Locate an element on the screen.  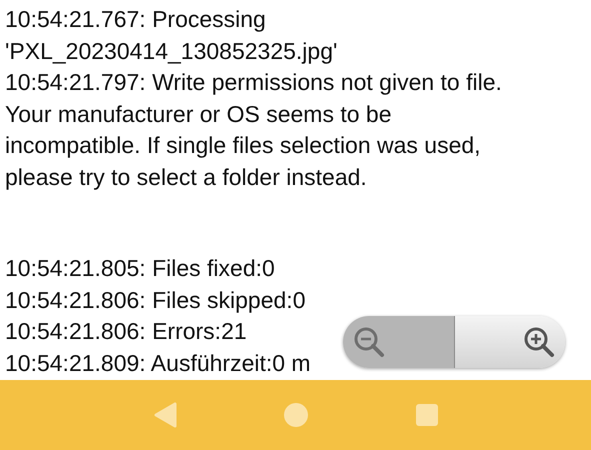
log-line: 10:54:21.809: Ausführzeit:0 m is located at coordinates (158, 363).